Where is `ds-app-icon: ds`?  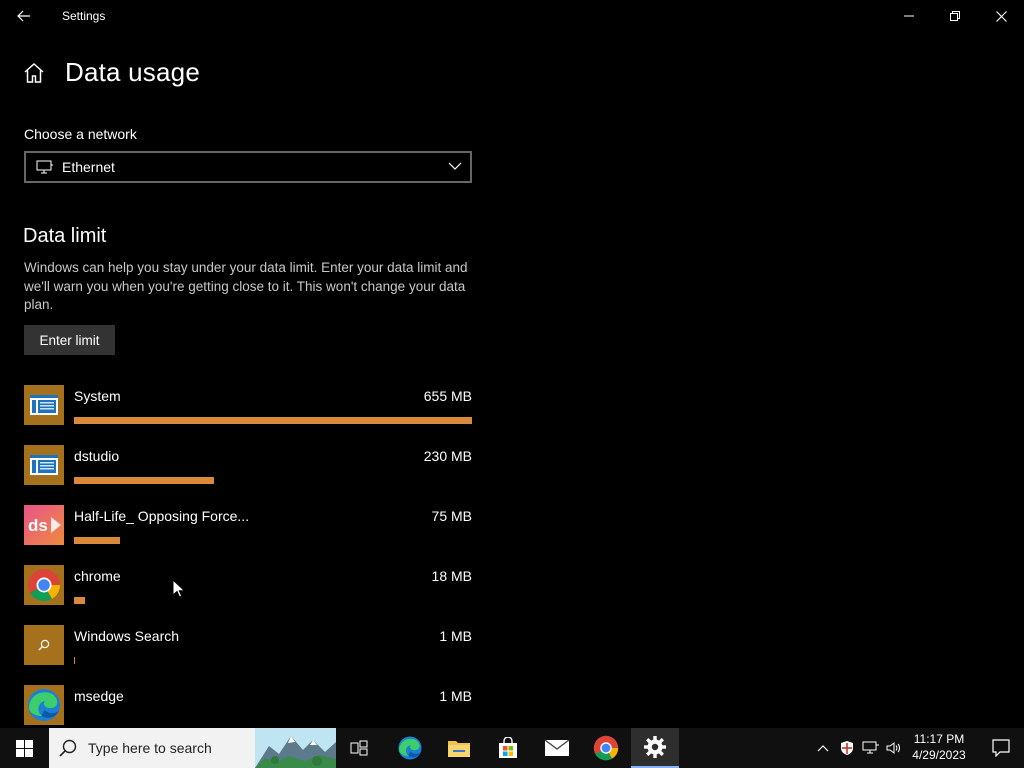
ds-app-icon: ds is located at coordinates (44, 525).